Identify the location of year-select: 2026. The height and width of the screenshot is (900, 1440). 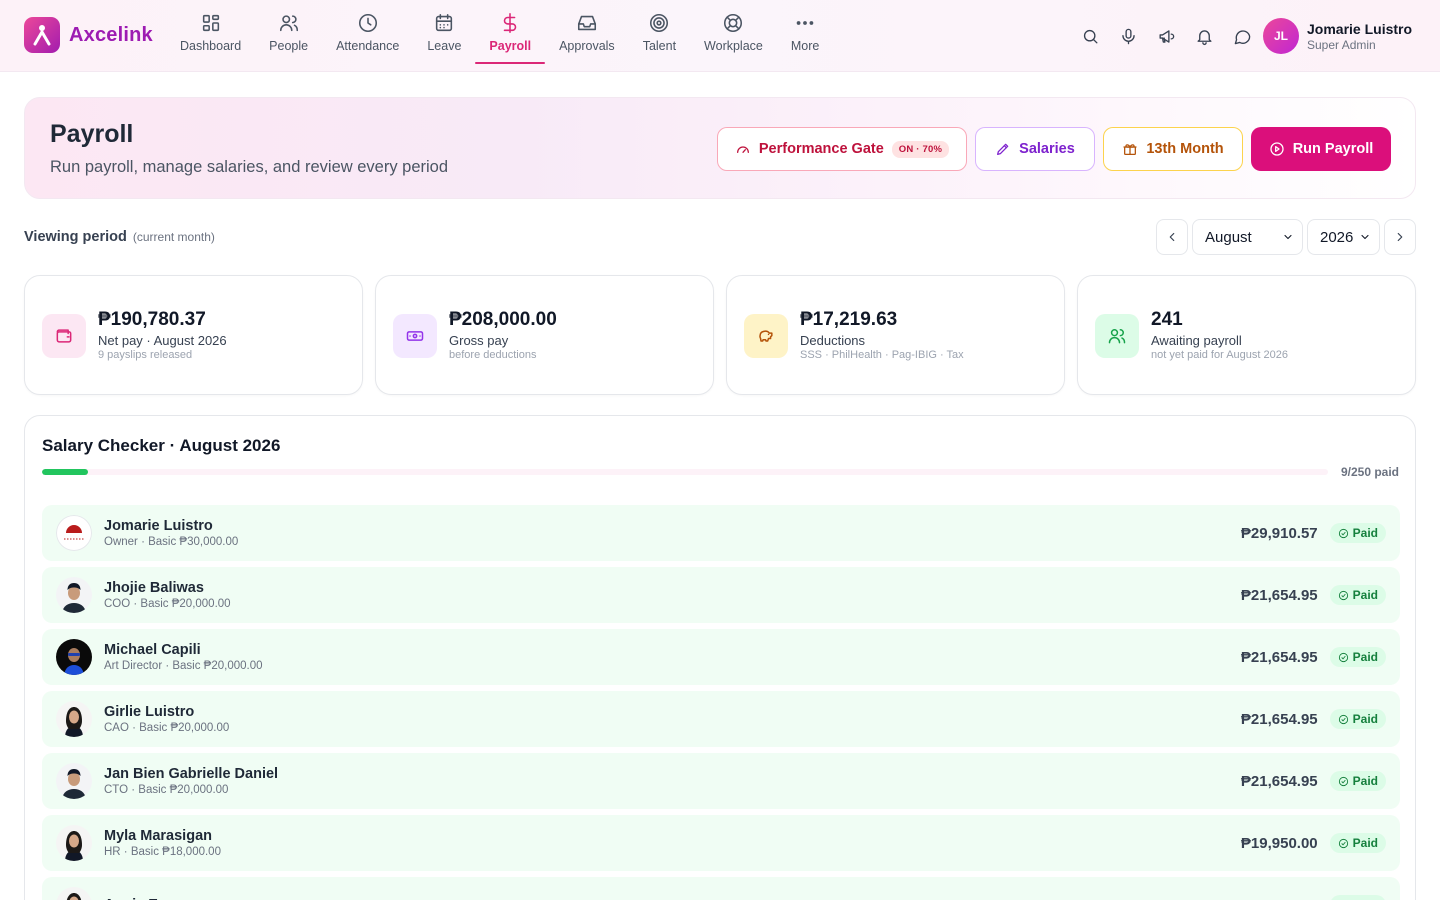
(1343, 237).